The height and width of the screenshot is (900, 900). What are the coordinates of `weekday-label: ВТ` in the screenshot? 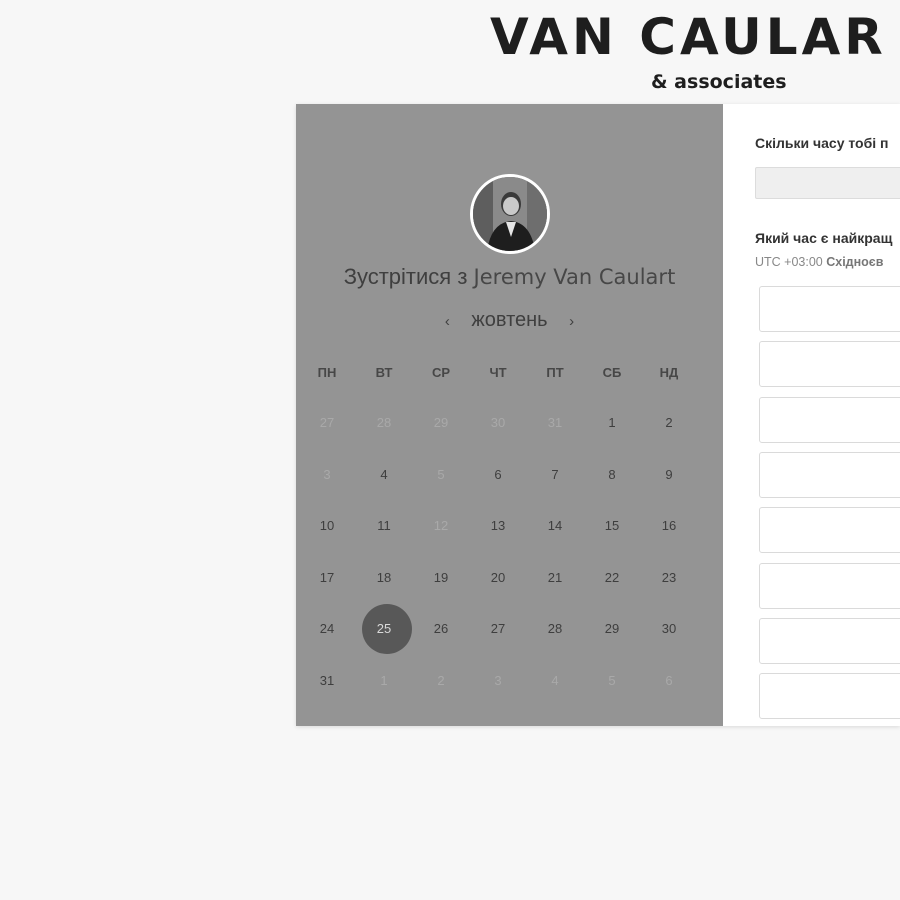 It's located at (384, 372).